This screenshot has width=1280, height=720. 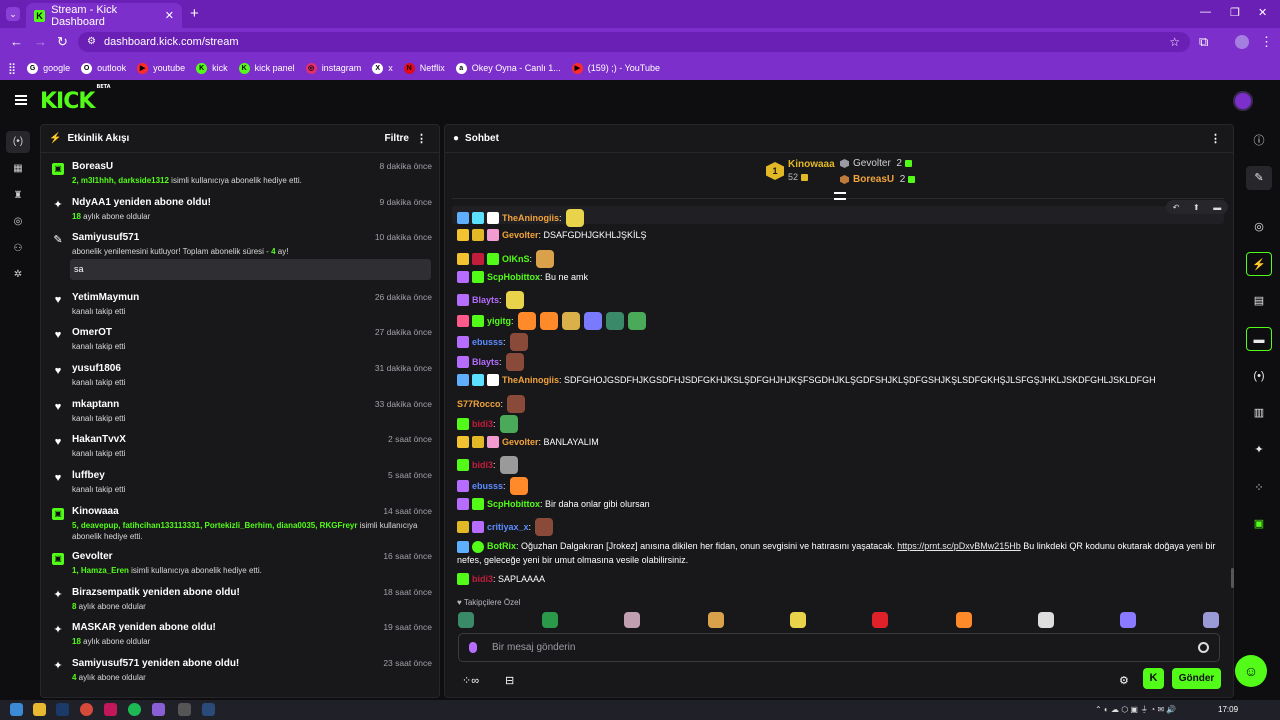 I want to click on close-window-icon: ✕, so click(x=1262, y=12).